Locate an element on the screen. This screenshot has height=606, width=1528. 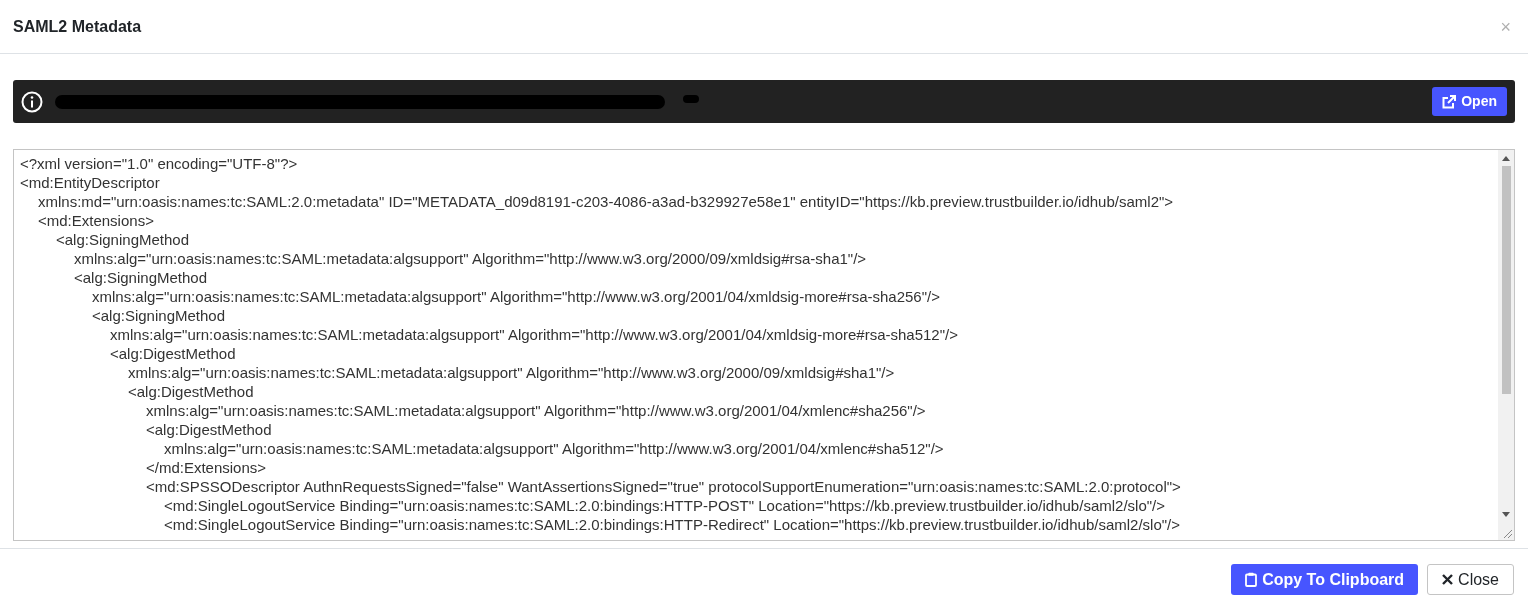
code-line: <md:SPSSODescriptor AuthnRequestsSigned="false" WantAssertionsSigned="true" protocolSupportEnumeration="urn:oasis:names:tc:SAML:2.0:protocol"> is located at coordinates (663, 486).